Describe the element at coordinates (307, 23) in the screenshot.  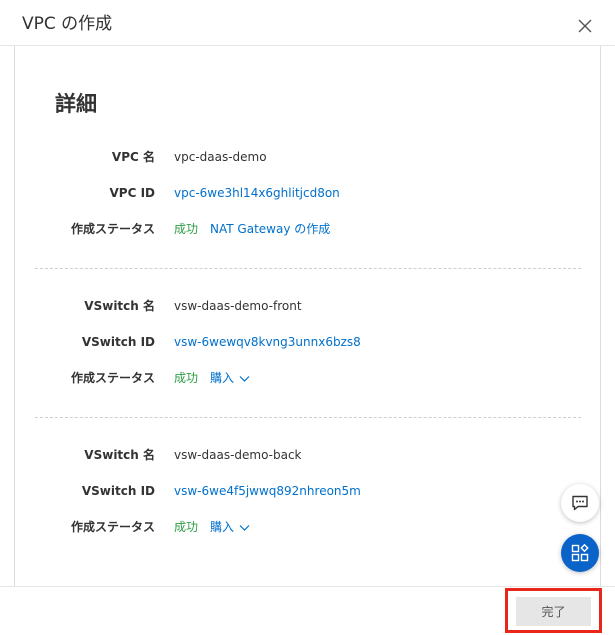
I see `dialog-header: VPC の作成` at that location.